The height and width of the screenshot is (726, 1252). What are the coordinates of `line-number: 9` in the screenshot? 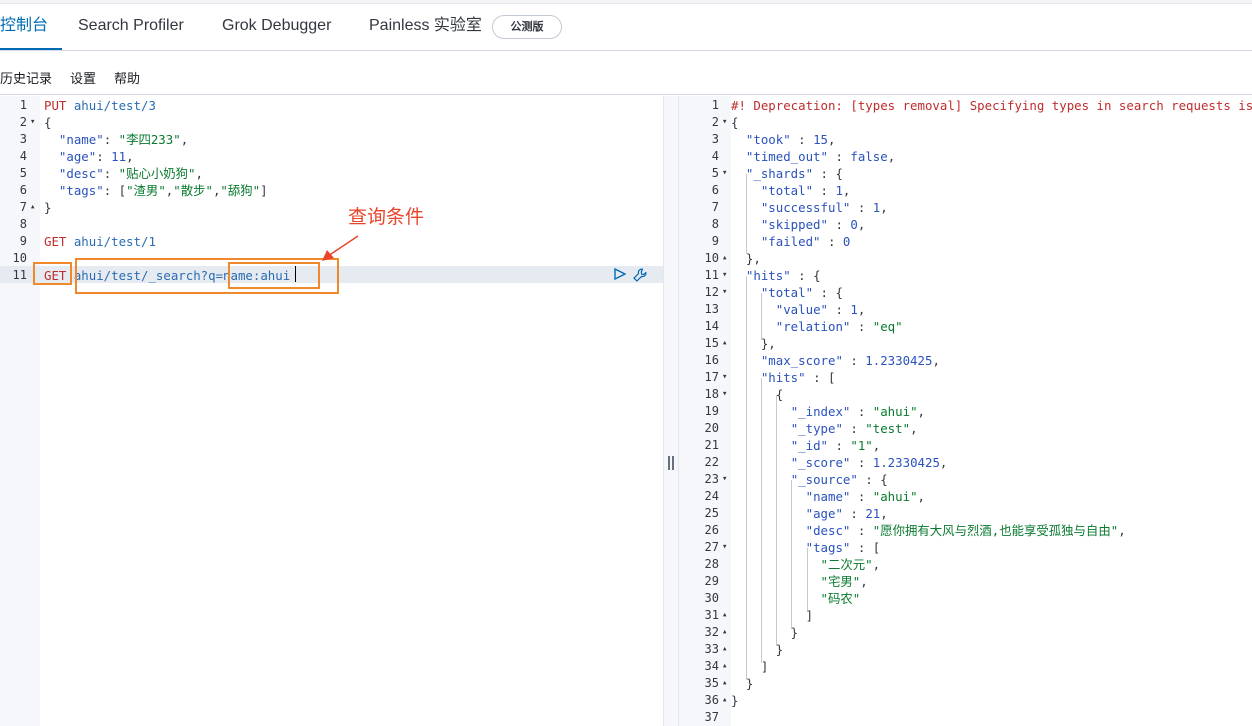 It's located at (715, 241).